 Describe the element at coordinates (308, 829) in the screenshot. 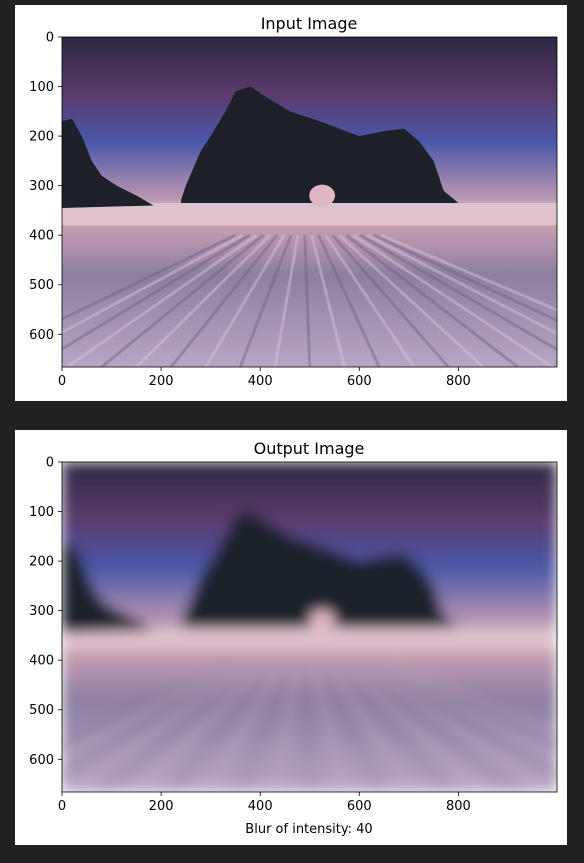

I see `x-axis-label: Blur of intensity: 40` at that location.